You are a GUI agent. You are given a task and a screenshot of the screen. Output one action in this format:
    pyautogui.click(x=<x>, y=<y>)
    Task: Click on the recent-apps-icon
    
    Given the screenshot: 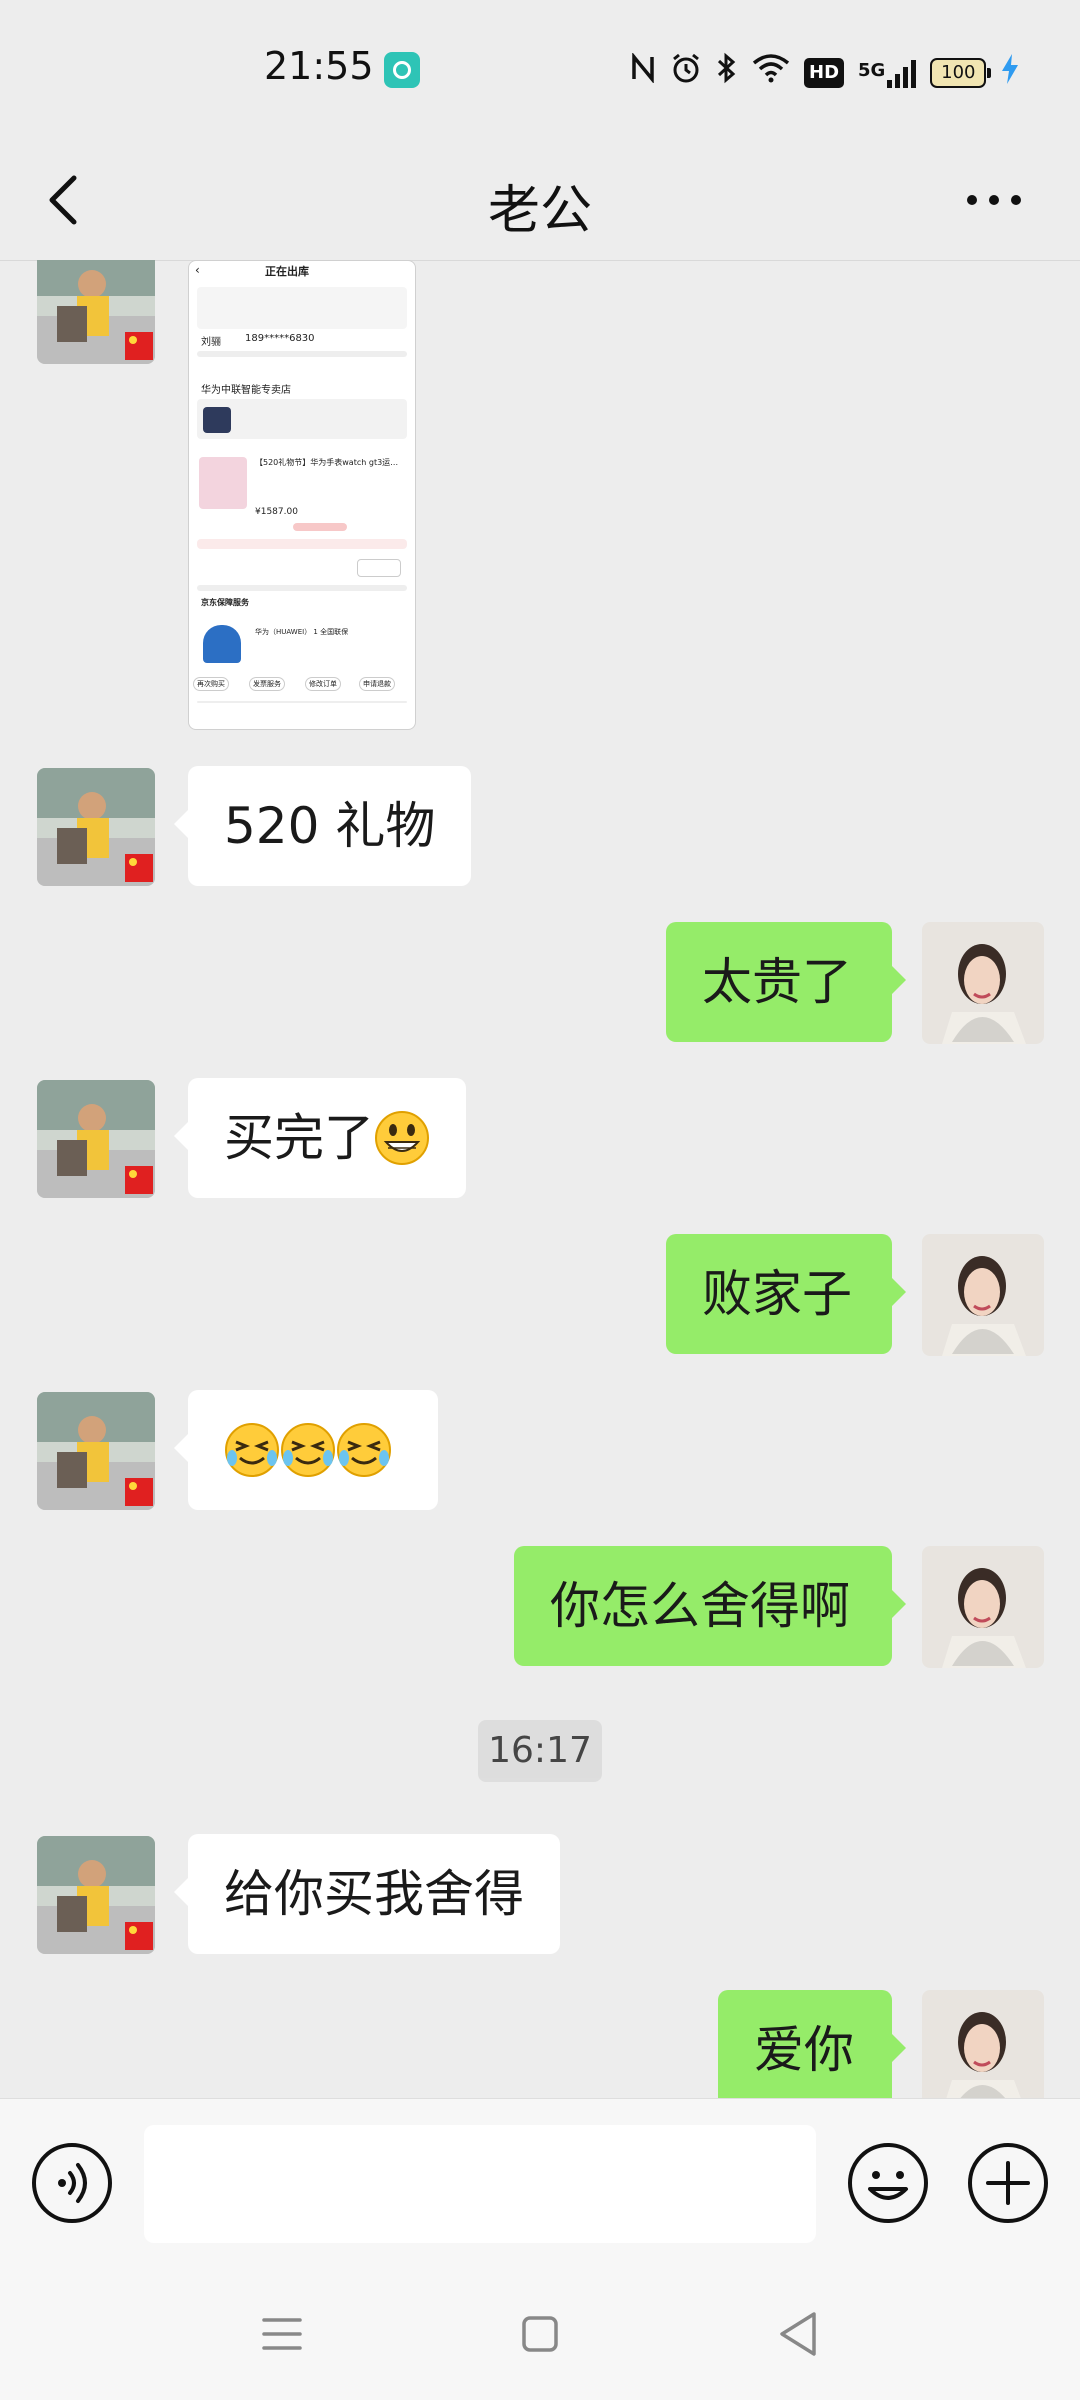 What is the action you would take?
    pyautogui.click(x=282, y=2334)
    